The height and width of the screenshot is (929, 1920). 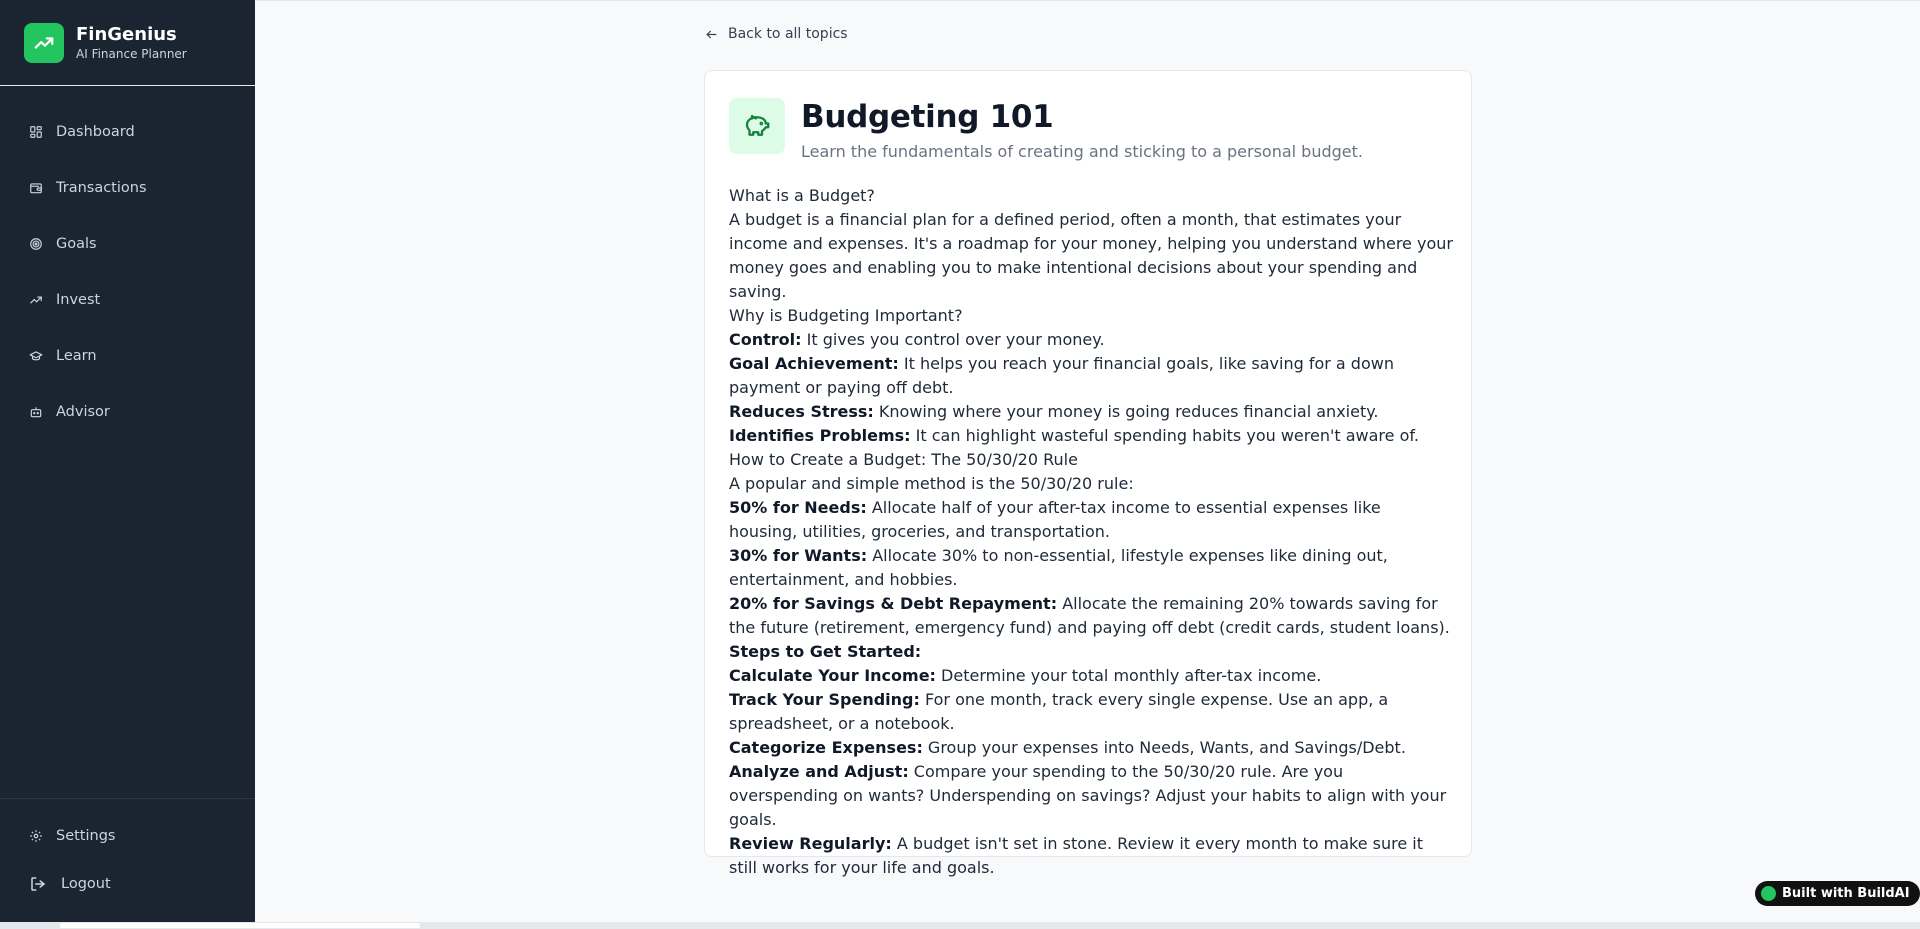 I want to click on bot-icon, so click(x=36, y=412).